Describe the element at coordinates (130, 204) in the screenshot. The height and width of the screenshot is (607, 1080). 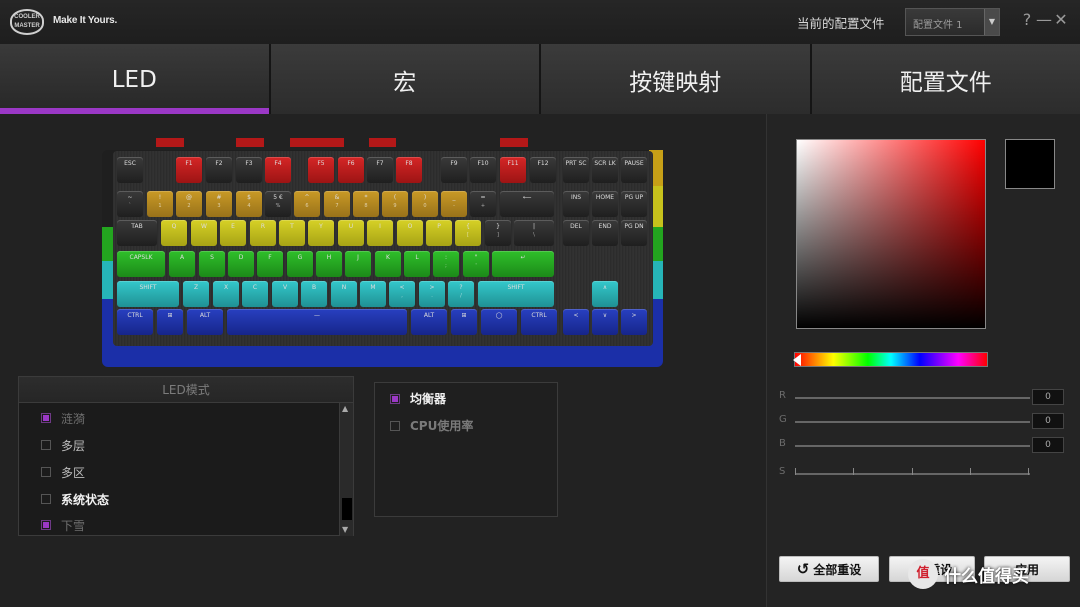
I see `keyboard-key: ~ `` at that location.